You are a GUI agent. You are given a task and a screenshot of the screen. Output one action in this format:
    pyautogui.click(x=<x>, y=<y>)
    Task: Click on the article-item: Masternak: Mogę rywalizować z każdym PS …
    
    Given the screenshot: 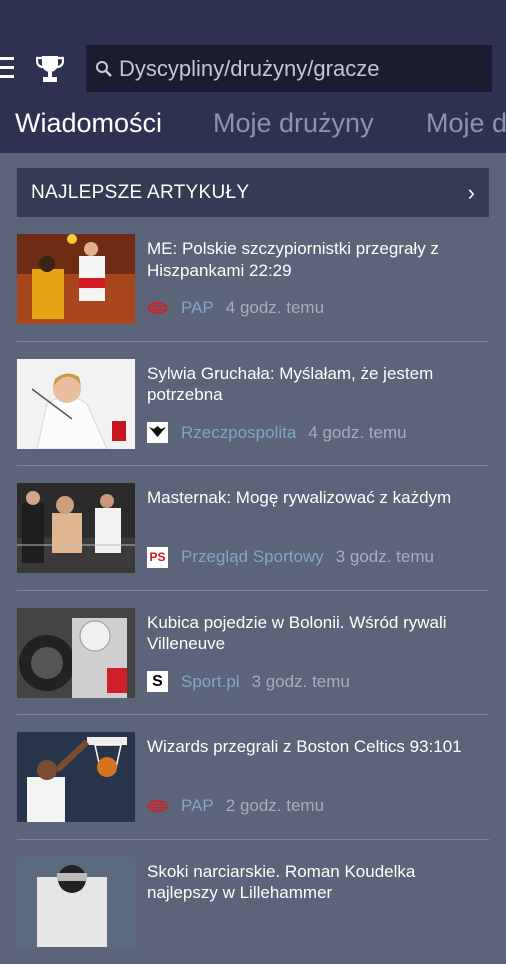 What is the action you would take?
    pyautogui.click(x=253, y=528)
    